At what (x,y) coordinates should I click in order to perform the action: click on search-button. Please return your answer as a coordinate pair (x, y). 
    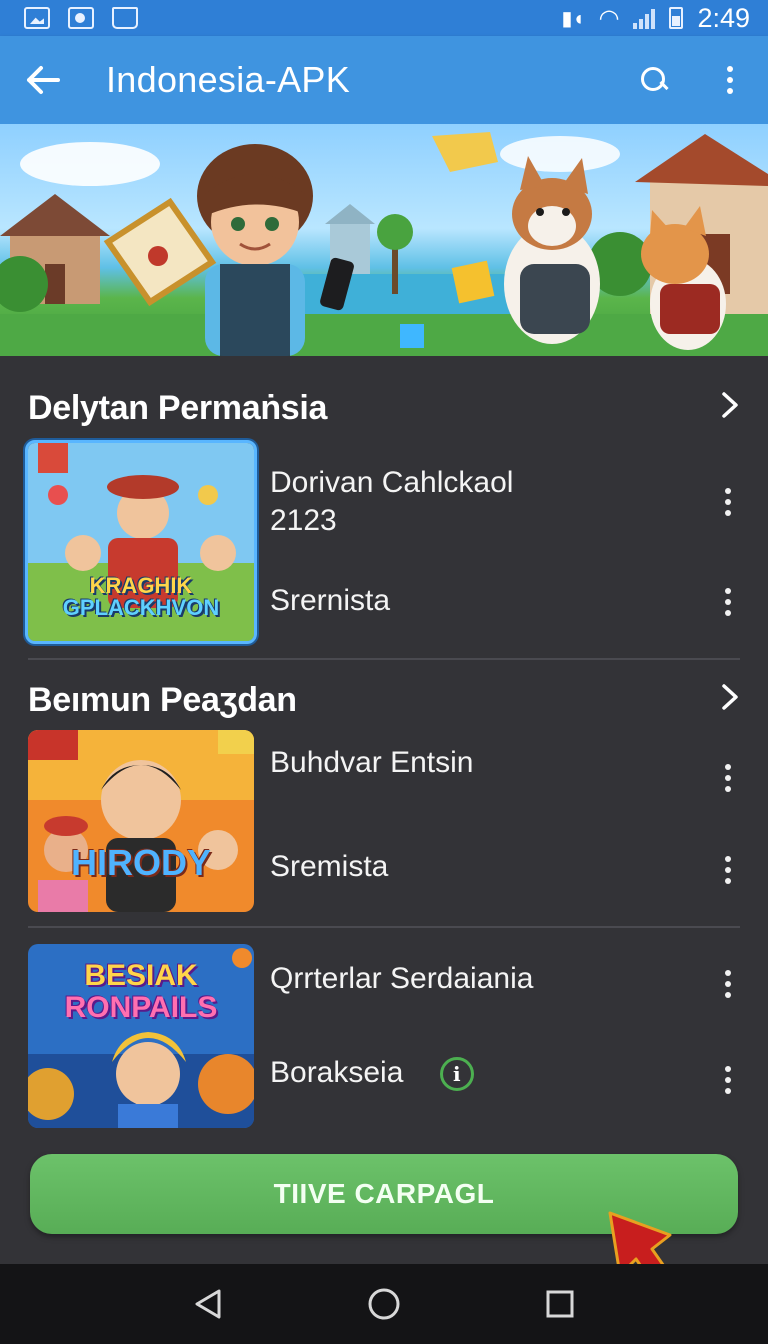
    Looking at the image, I should click on (654, 80).